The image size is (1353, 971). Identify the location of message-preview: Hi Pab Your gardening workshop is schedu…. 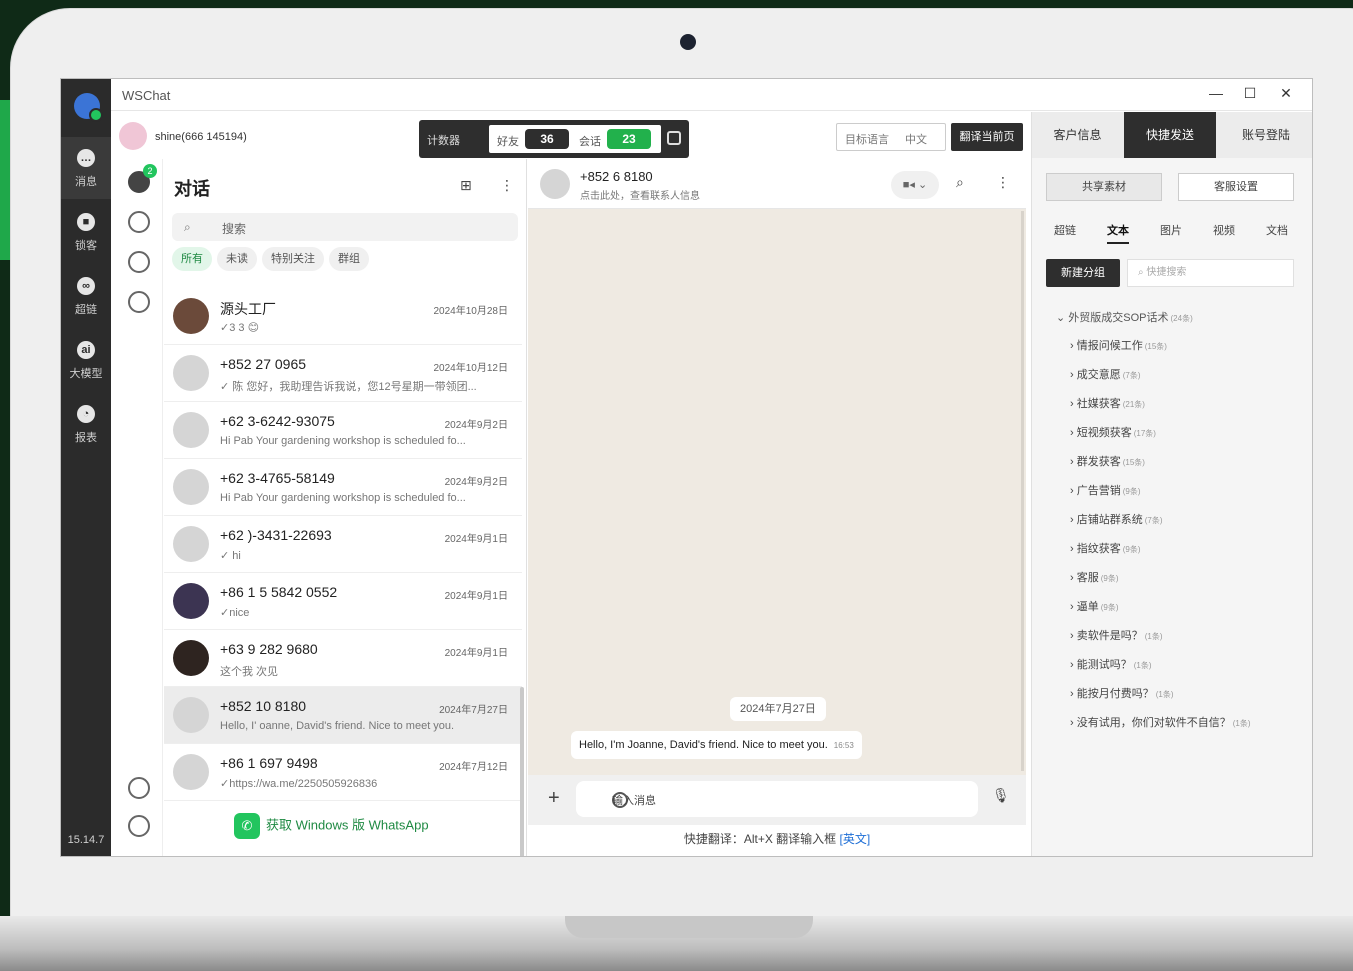
(343, 498).